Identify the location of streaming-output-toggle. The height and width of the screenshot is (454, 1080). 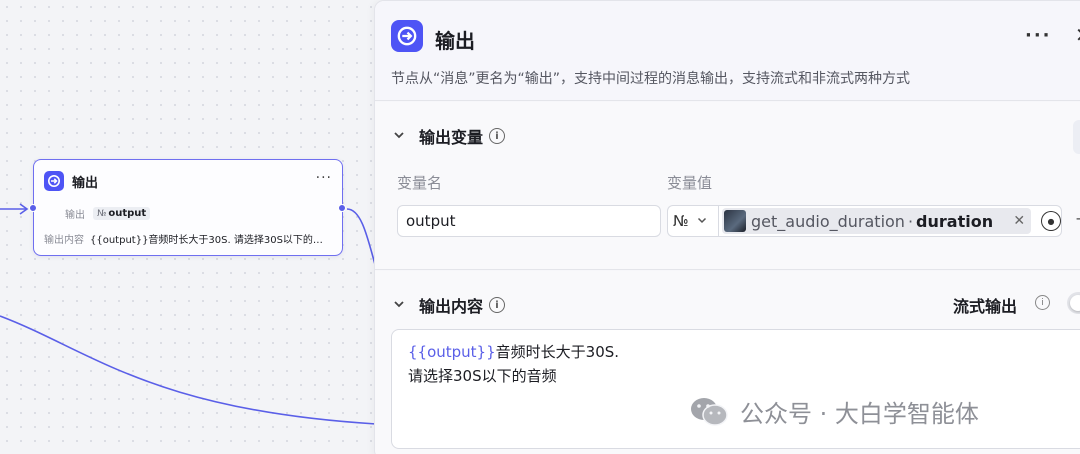
(1073, 303).